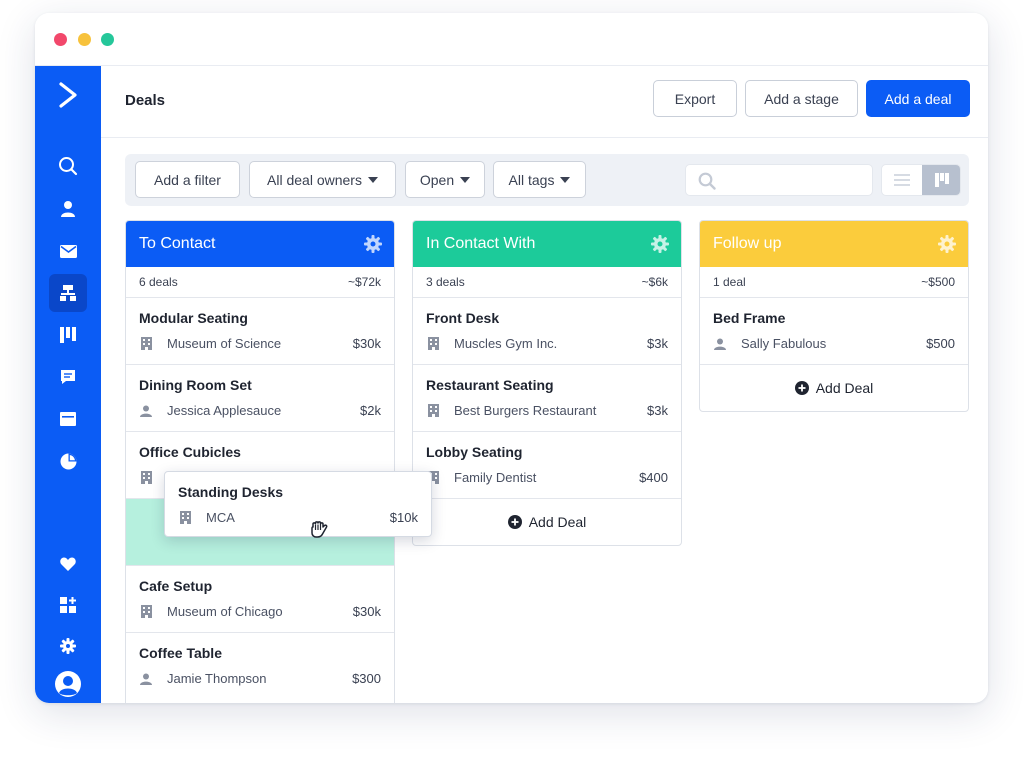  I want to click on deal-owner: Museum of Chicago, so click(225, 611).